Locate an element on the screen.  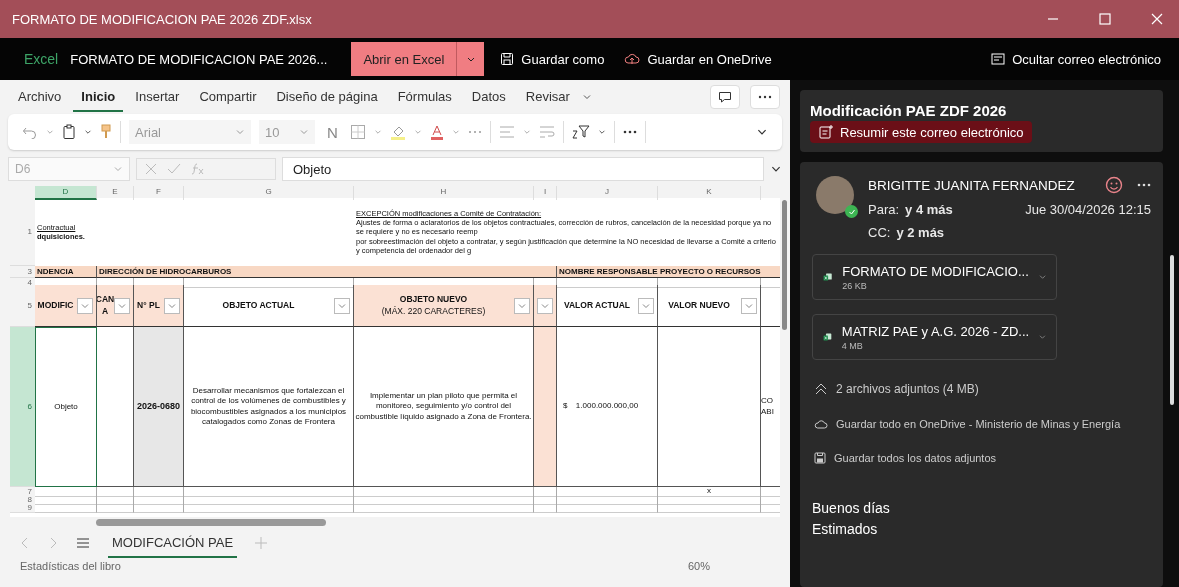
double-chevron-up-icon is located at coordinates (821, 389).